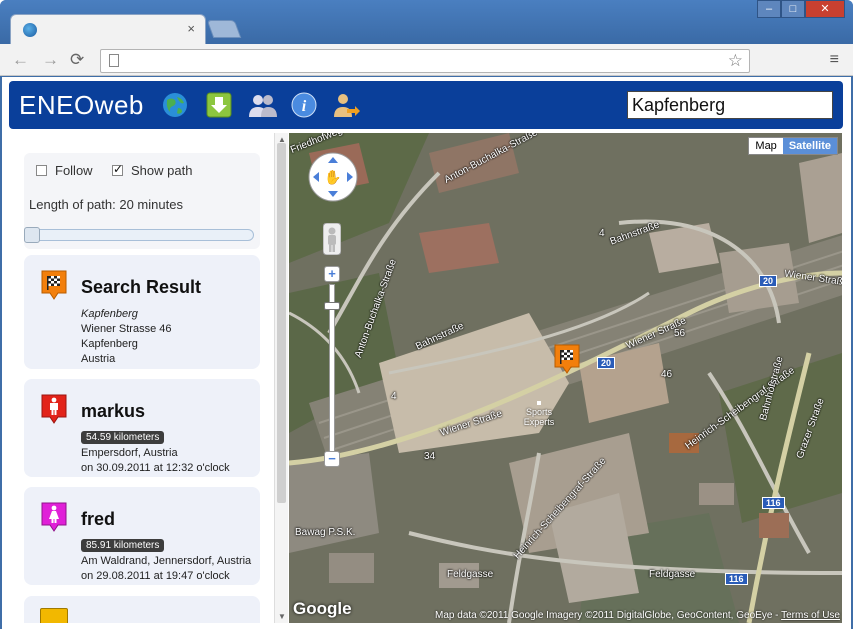  What do you see at coordinates (191, 28) in the screenshot?
I see `tab-close-icon: ×` at bounding box center [191, 28].